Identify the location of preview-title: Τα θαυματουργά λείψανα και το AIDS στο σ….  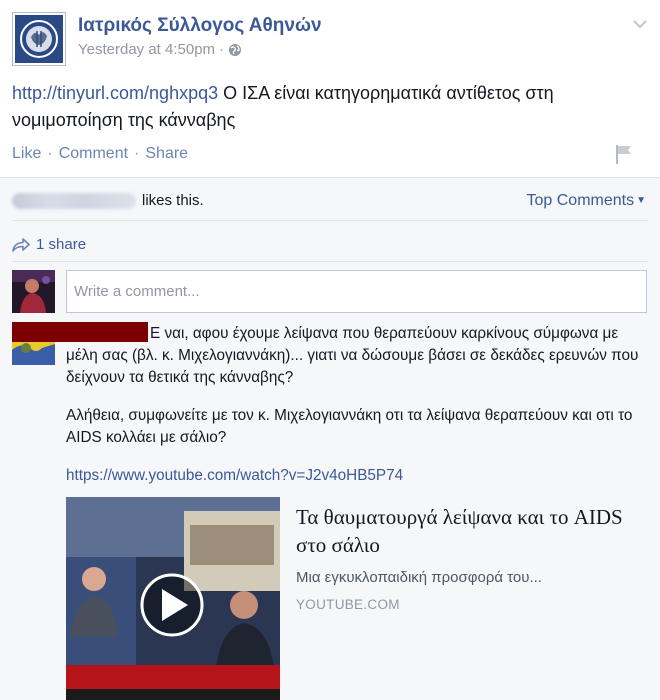
(466, 531).